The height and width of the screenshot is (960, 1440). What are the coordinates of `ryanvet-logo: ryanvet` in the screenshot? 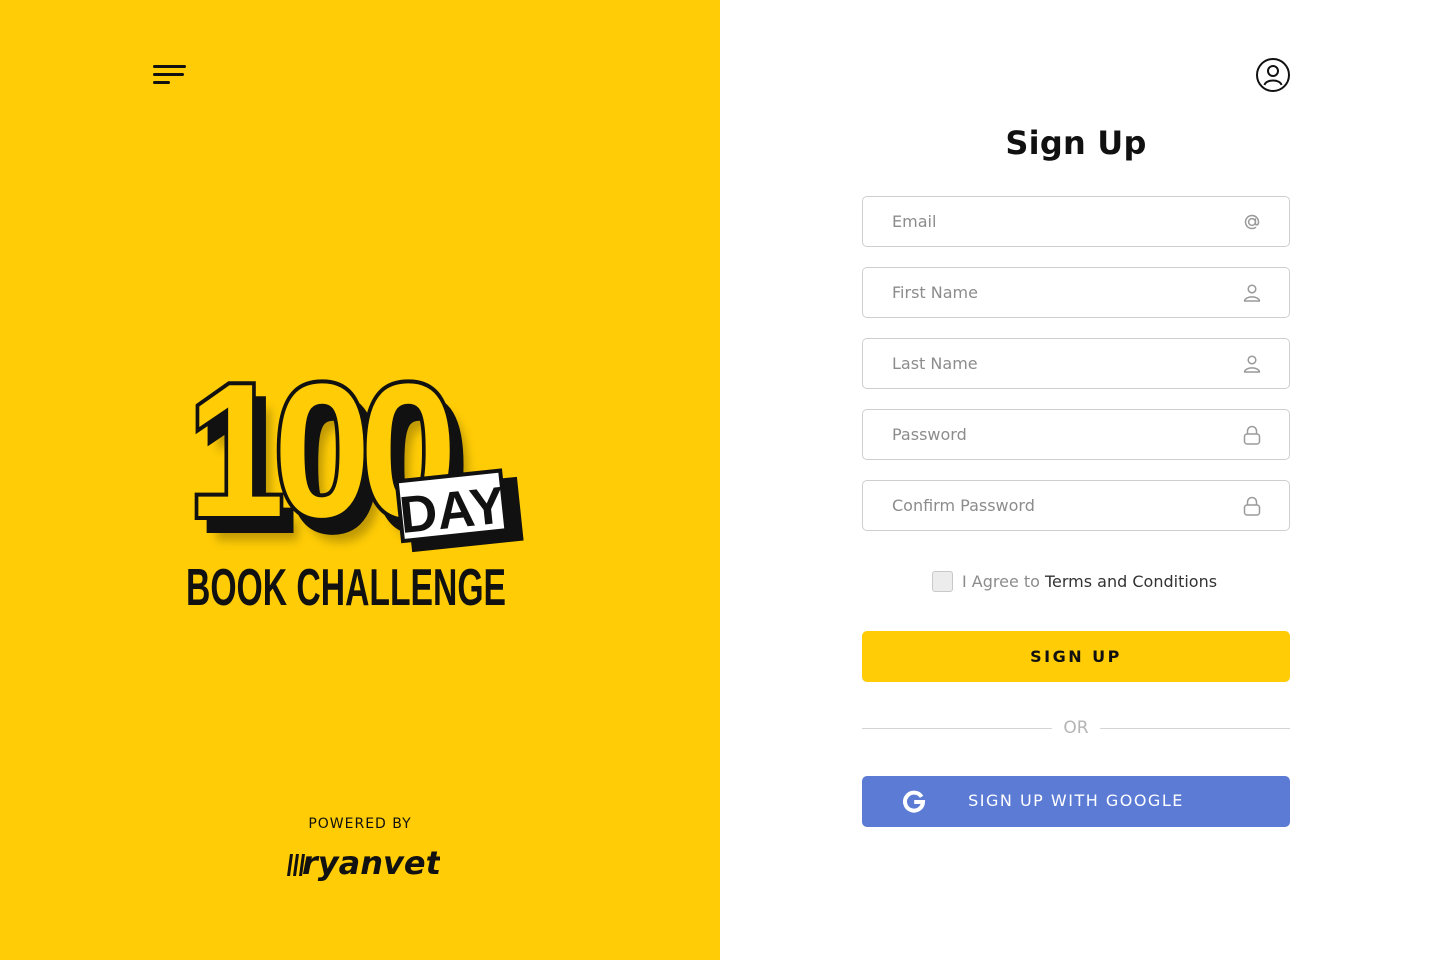 It's located at (363, 863).